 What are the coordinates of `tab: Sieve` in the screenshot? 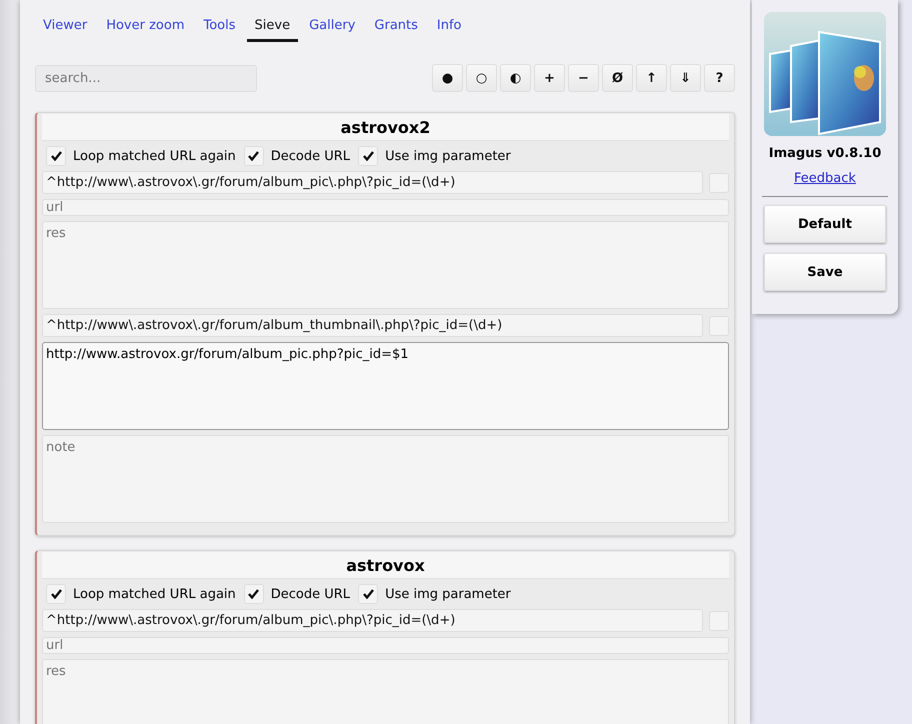 It's located at (272, 27).